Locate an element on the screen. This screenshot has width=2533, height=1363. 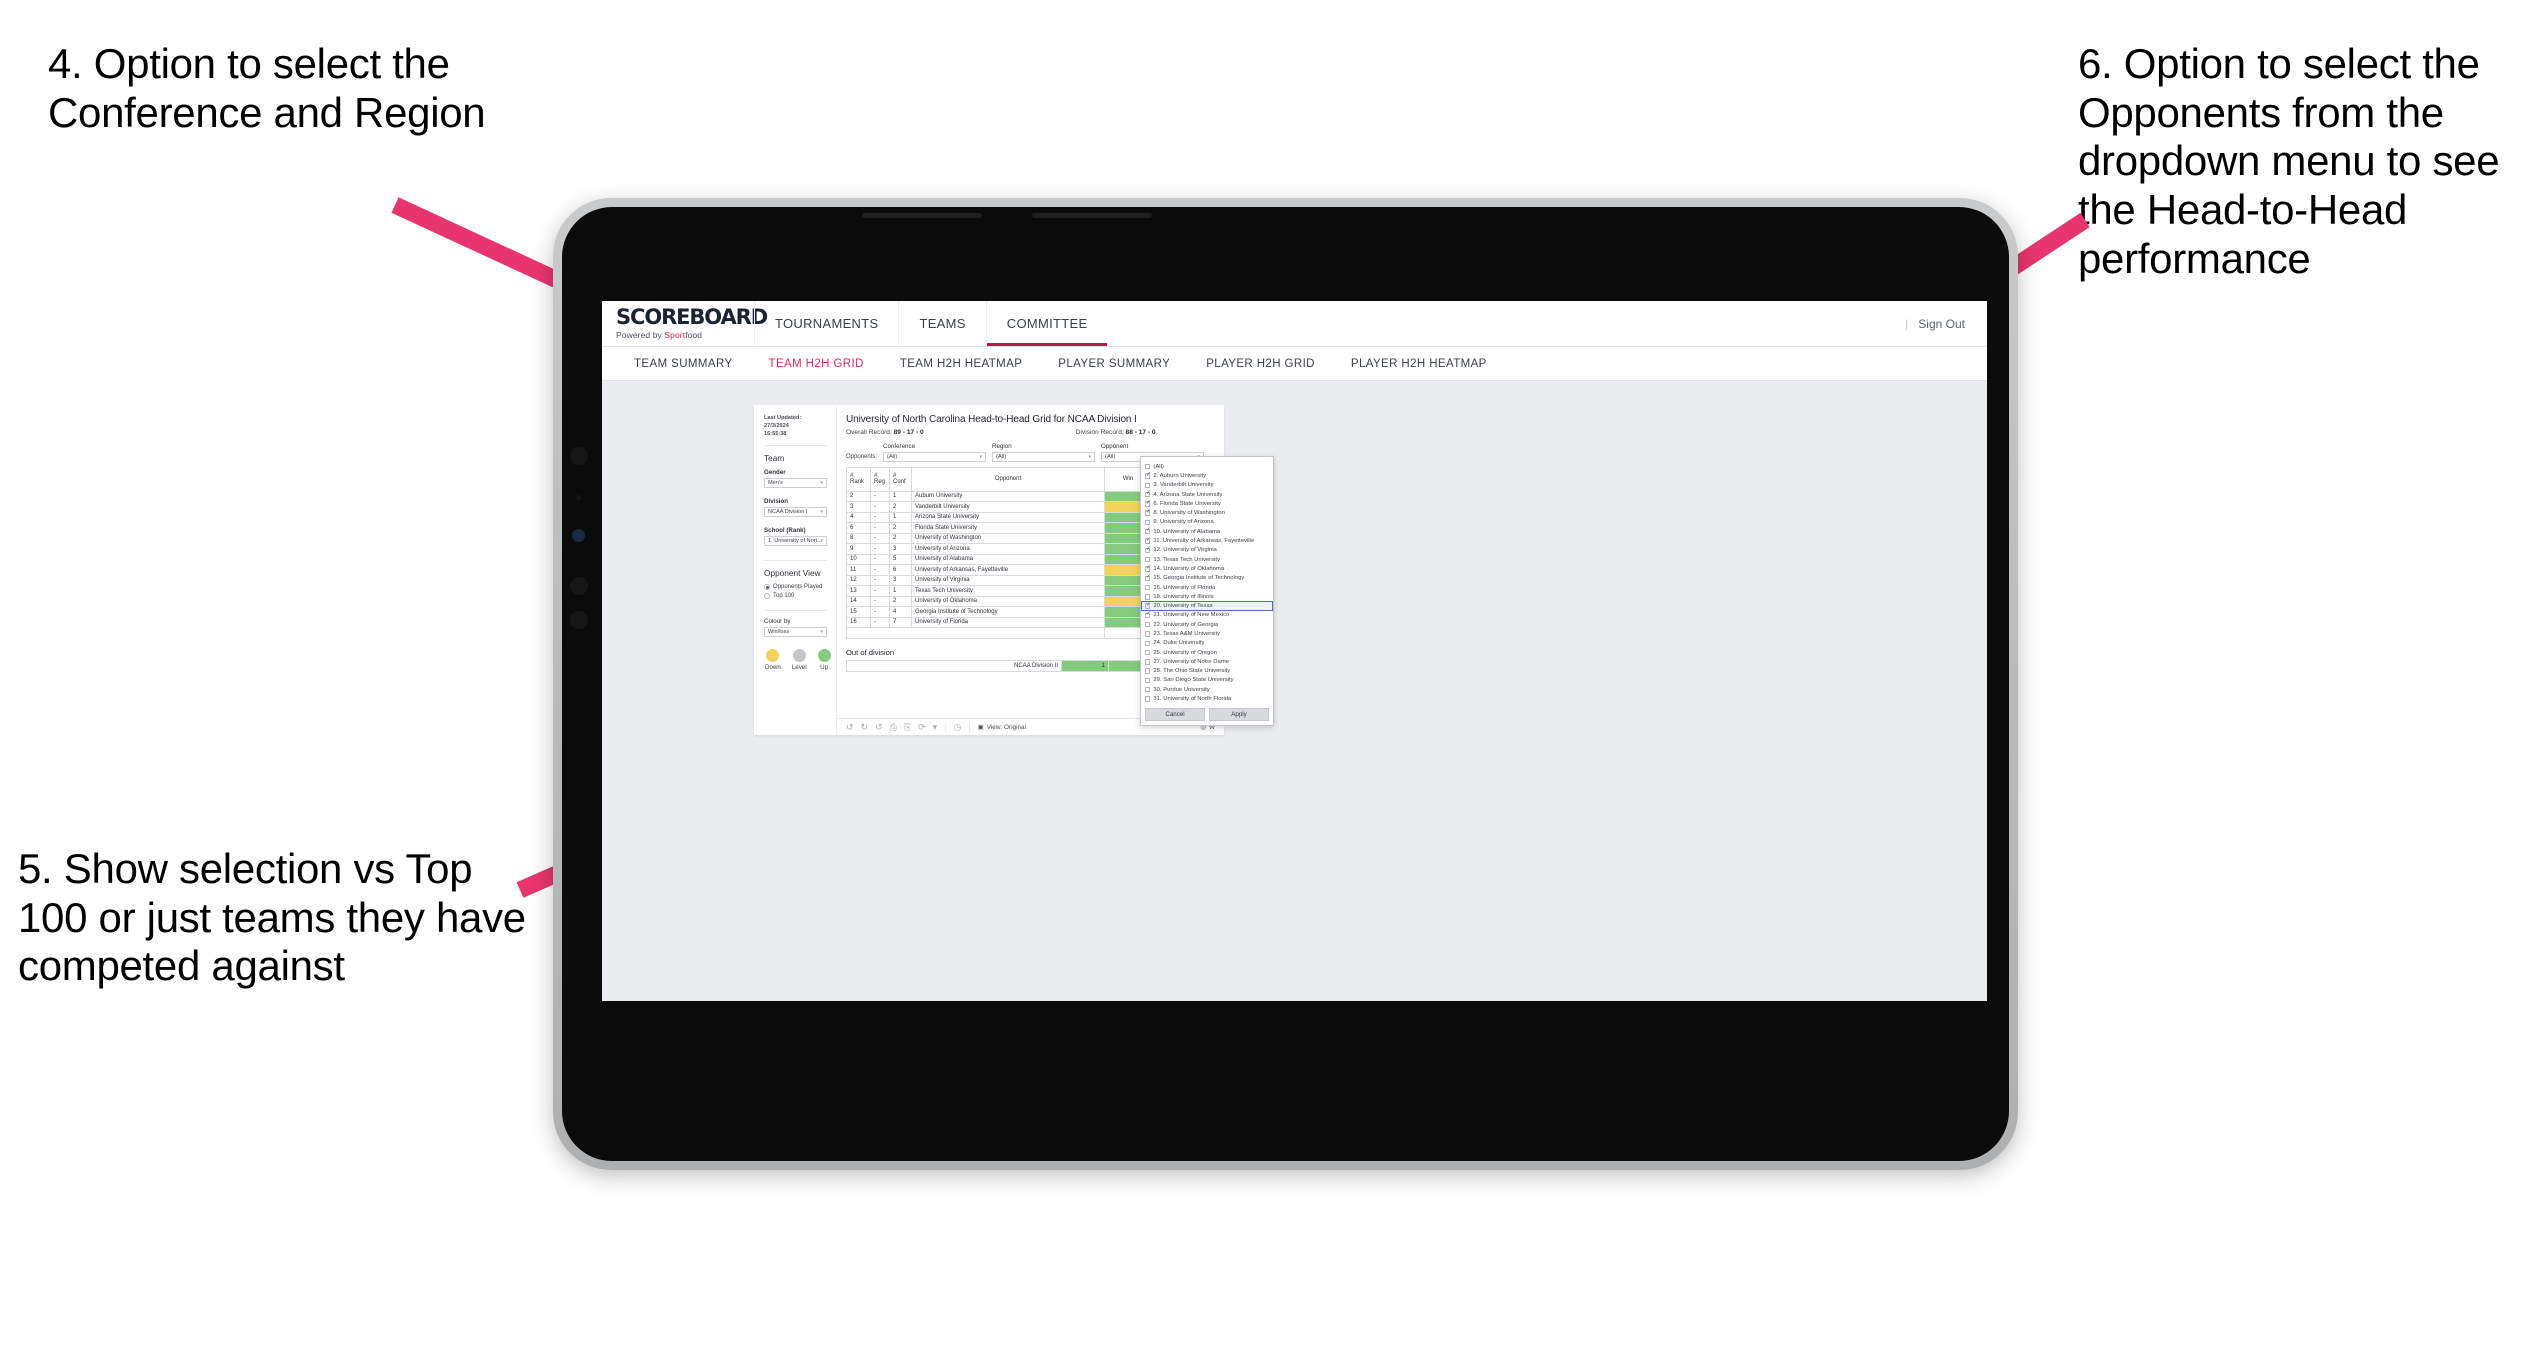
clock-icon: ◷ is located at coordinates (957, 727).